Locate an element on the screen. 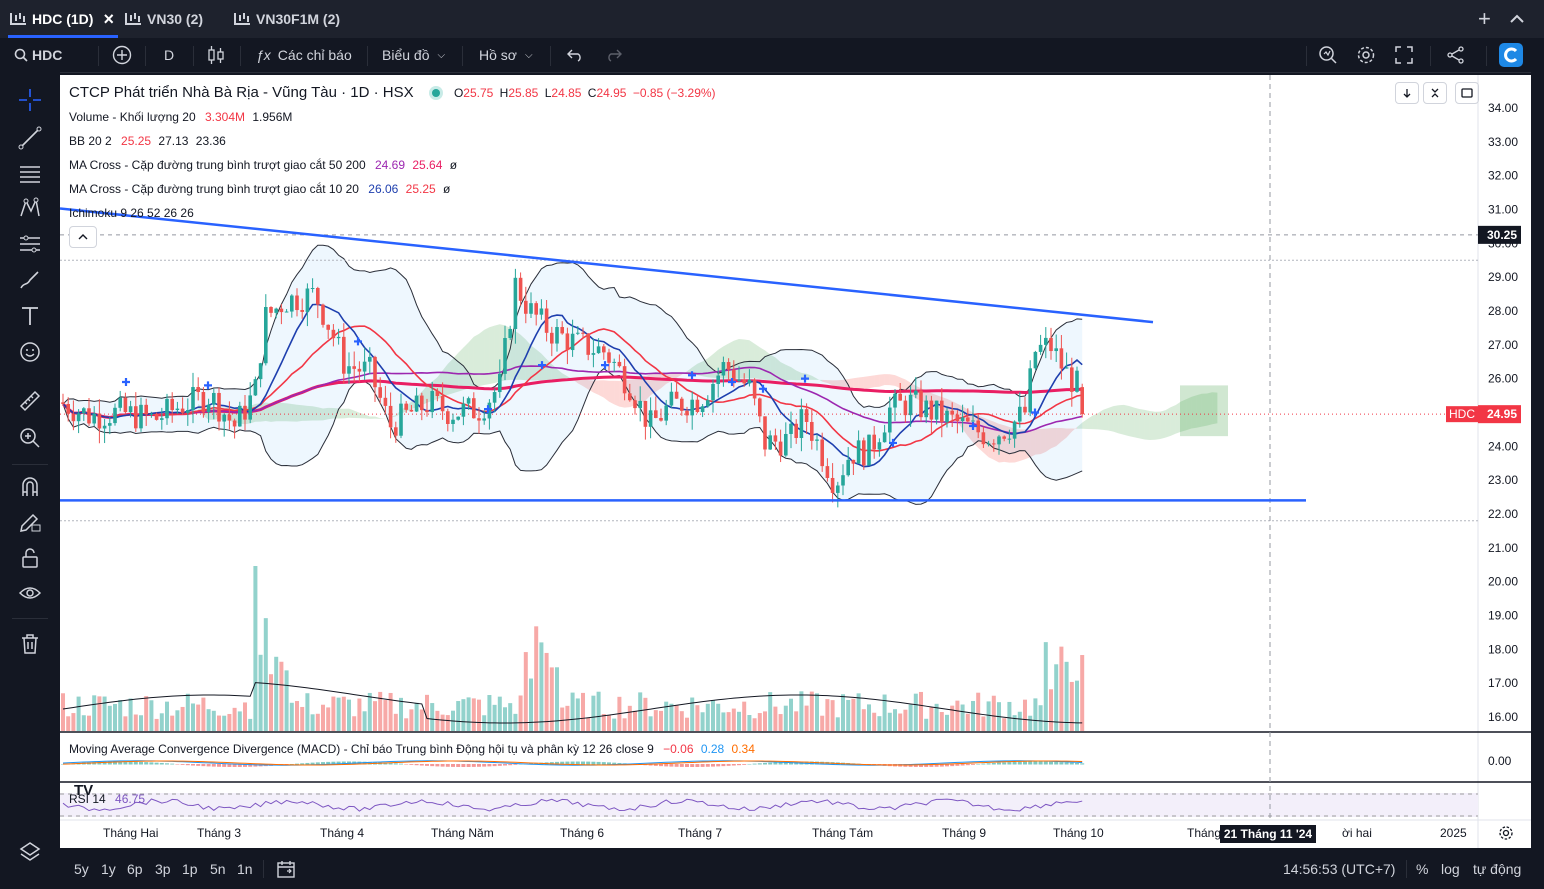  range-3m: 3p is located at coordinates (163, 868).